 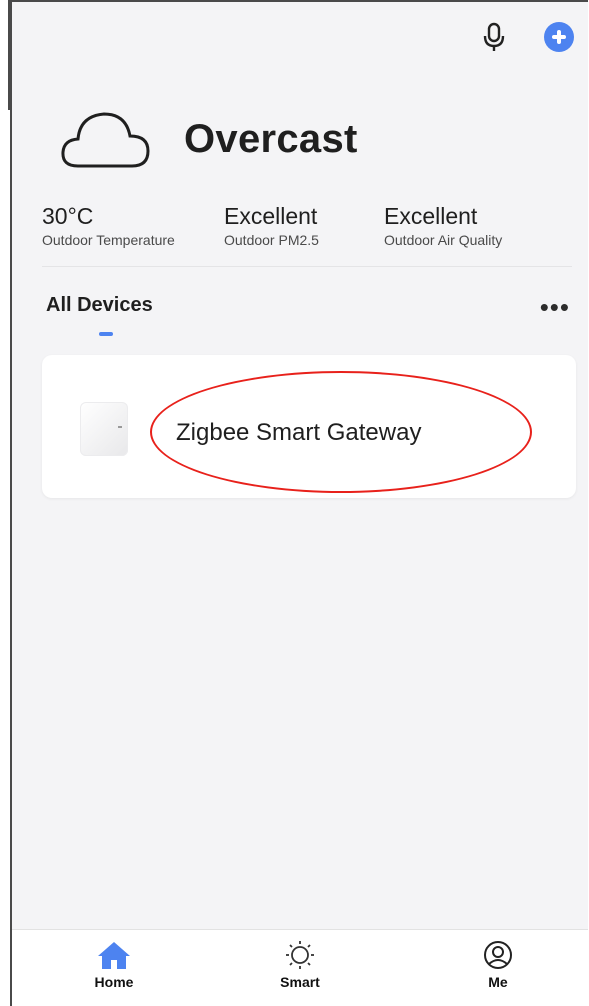 What do you see at coordinates (5, 55) in the screenshot?
I see `window-edge` at bounding box center [5, 55].